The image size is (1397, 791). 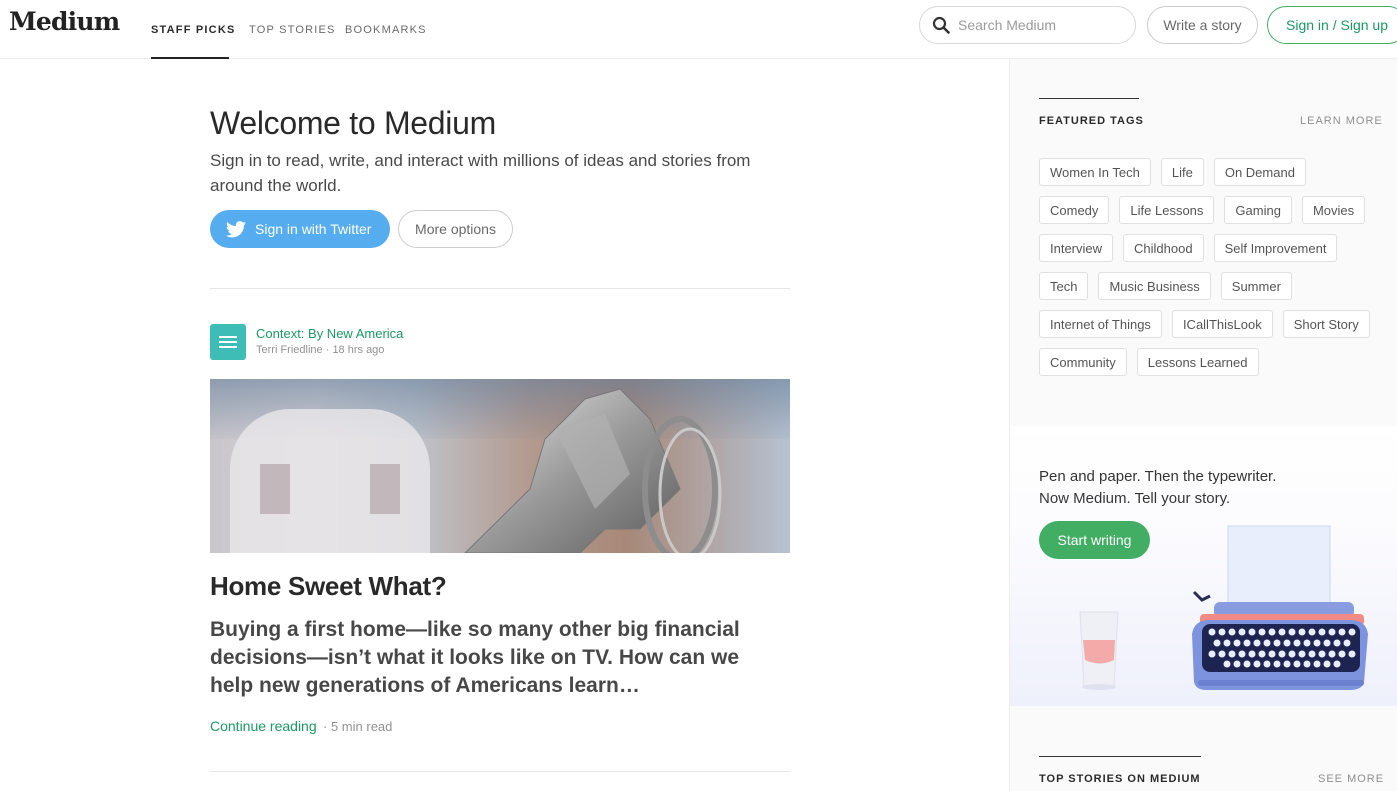 I want to click on story-hero-image, so click(x=500, y=466).